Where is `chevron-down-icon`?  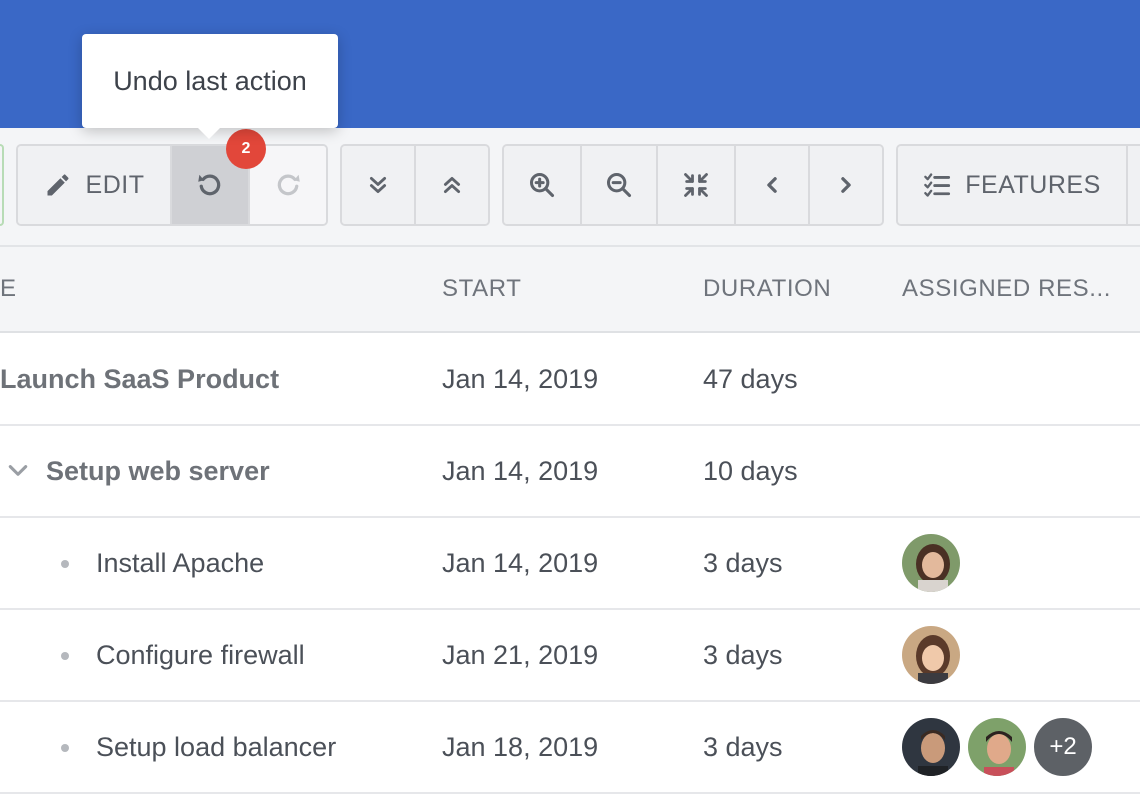
chevron-down-icon is located at coordinates (18, 471).